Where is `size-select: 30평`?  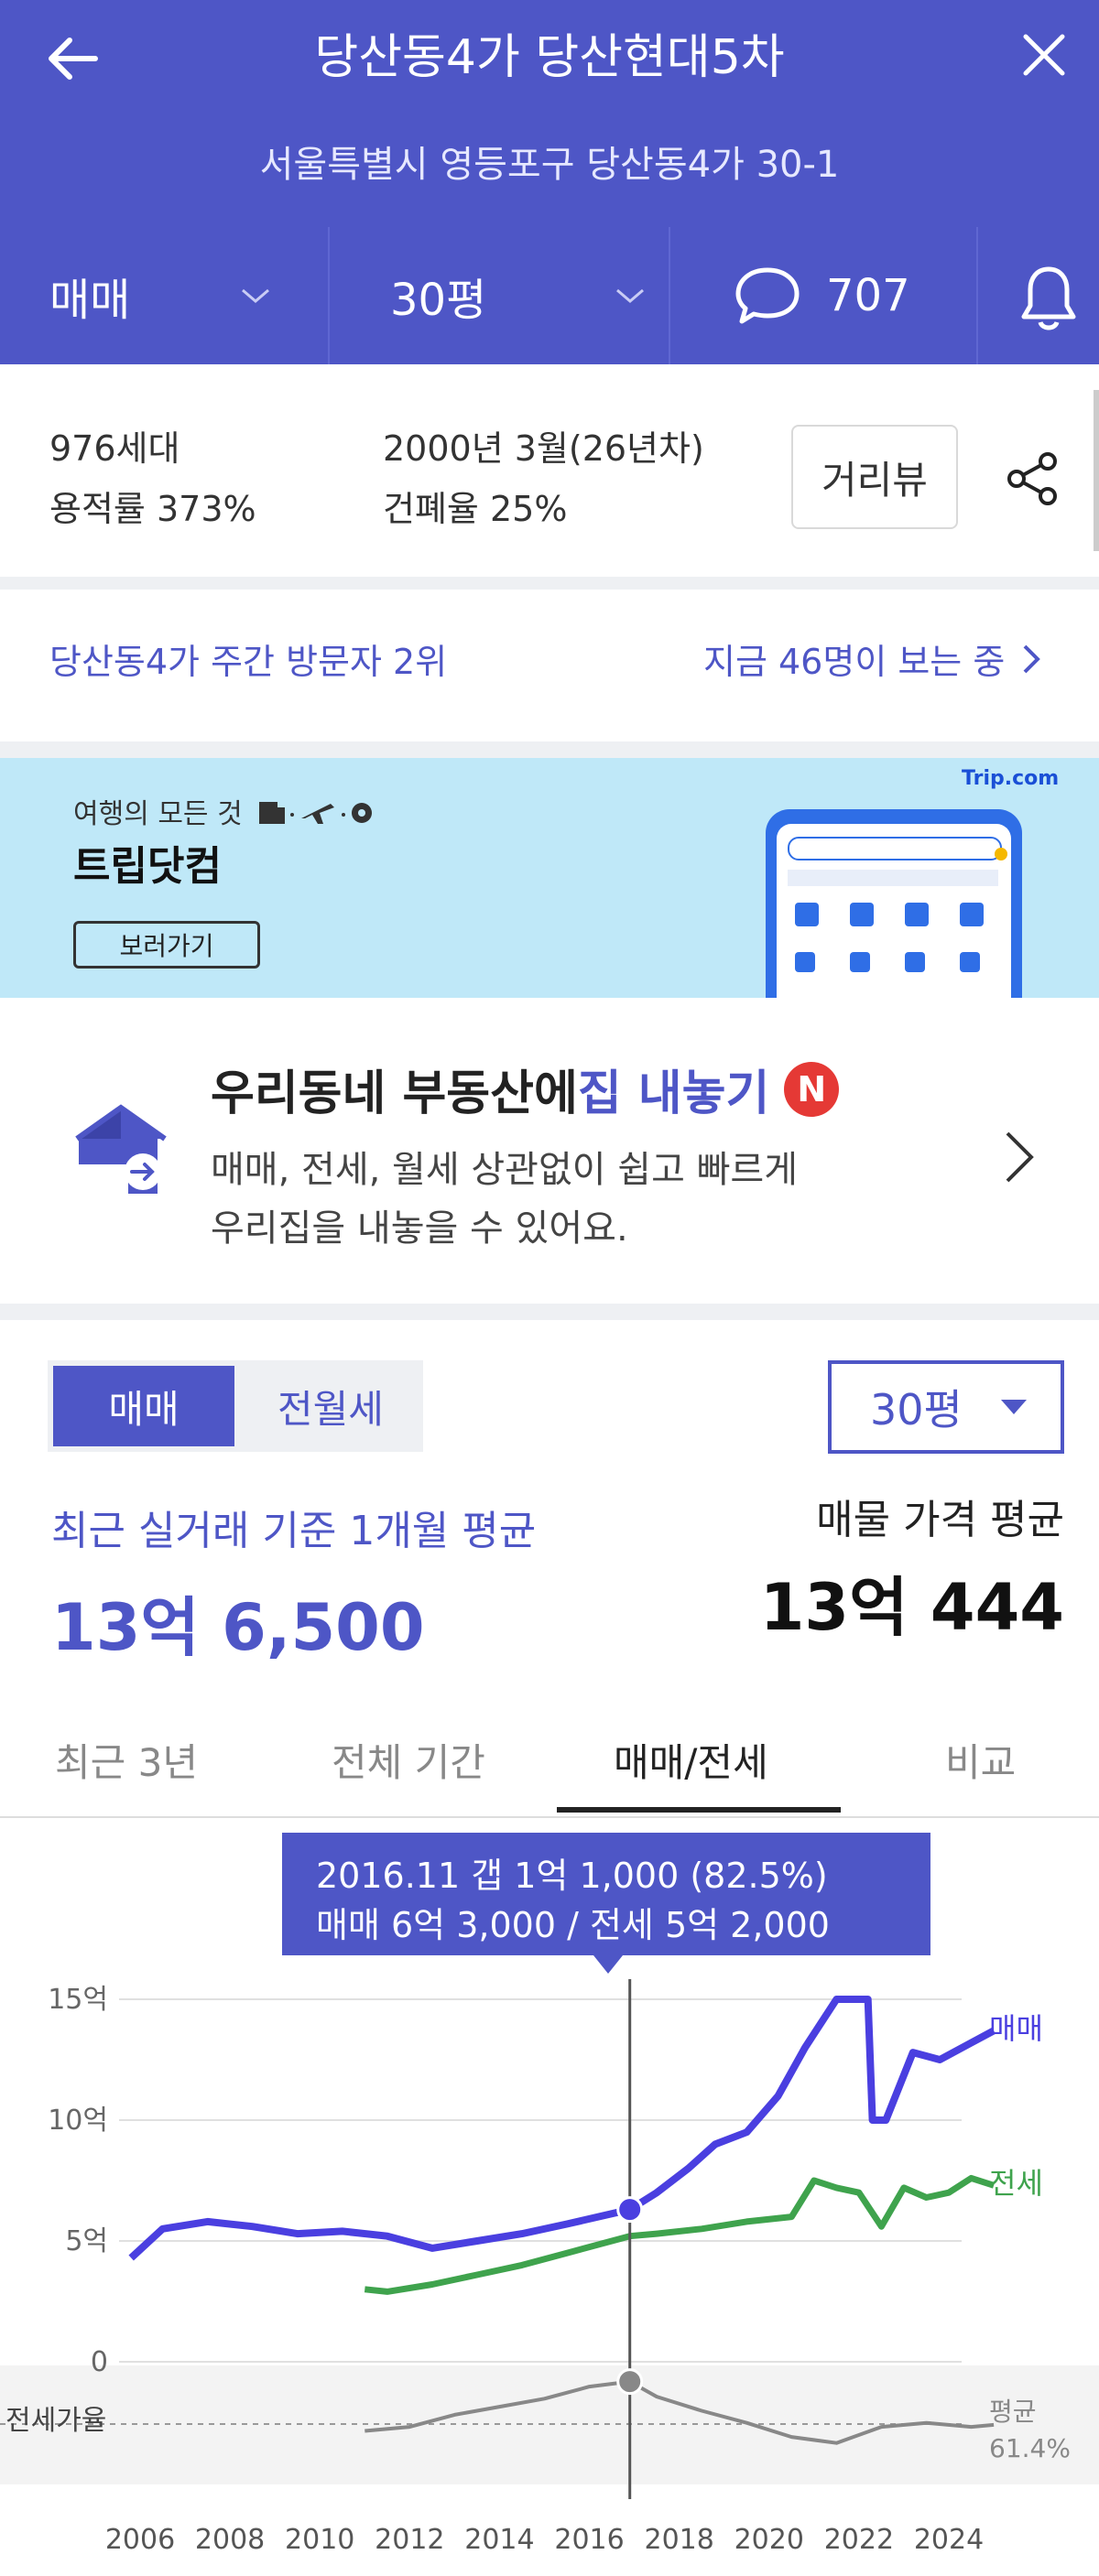
size-select: 30평 is located at coordinates (946, 1407).